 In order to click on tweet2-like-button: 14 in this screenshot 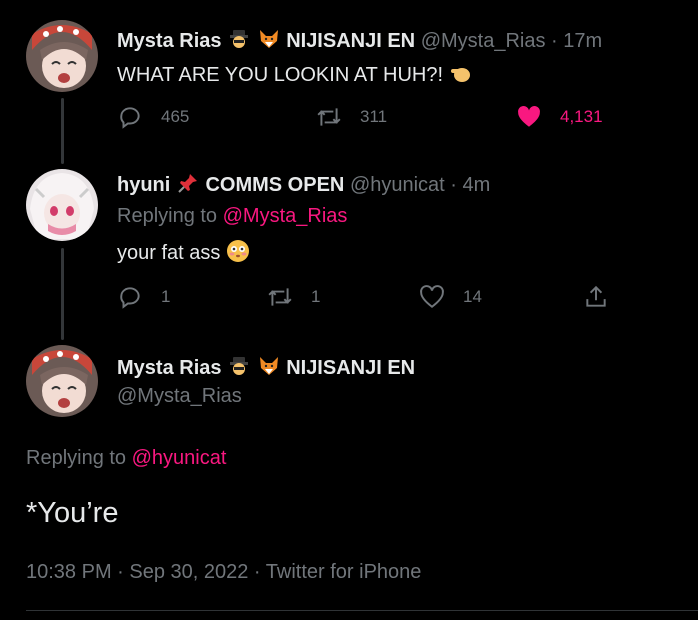, I will do `click(450, 297)`.